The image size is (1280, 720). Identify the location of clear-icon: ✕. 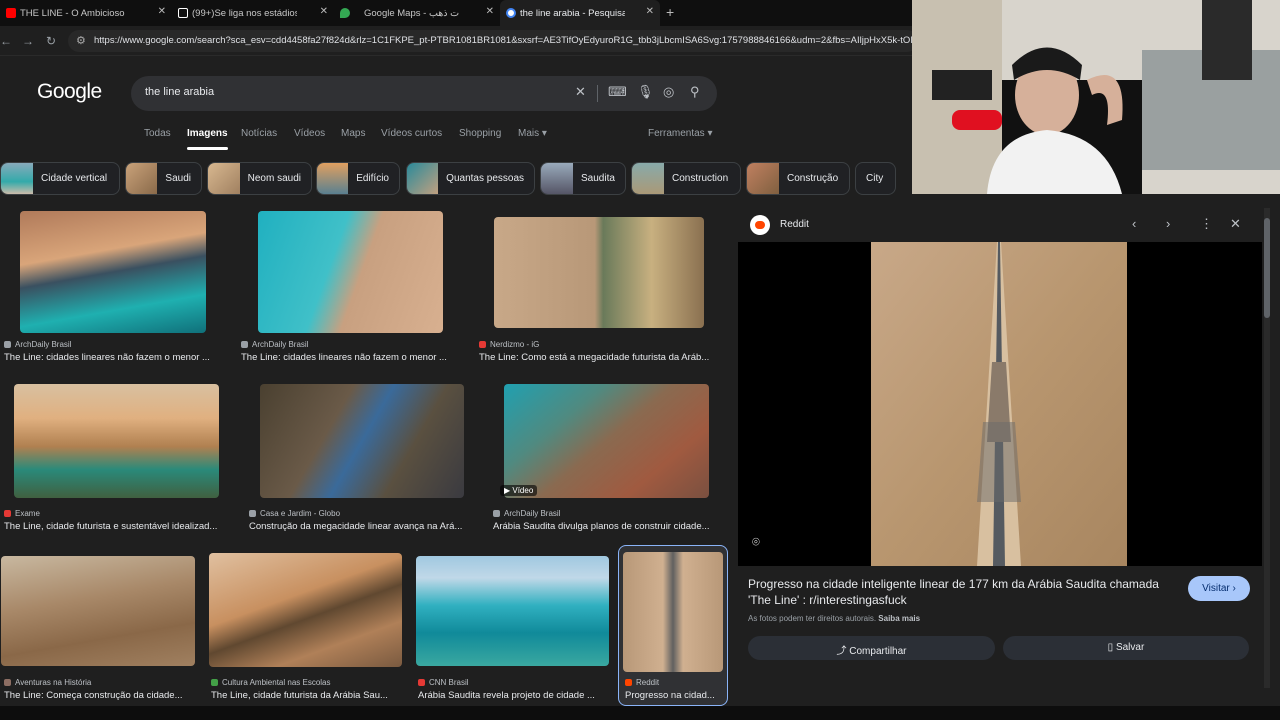
(580, 92).